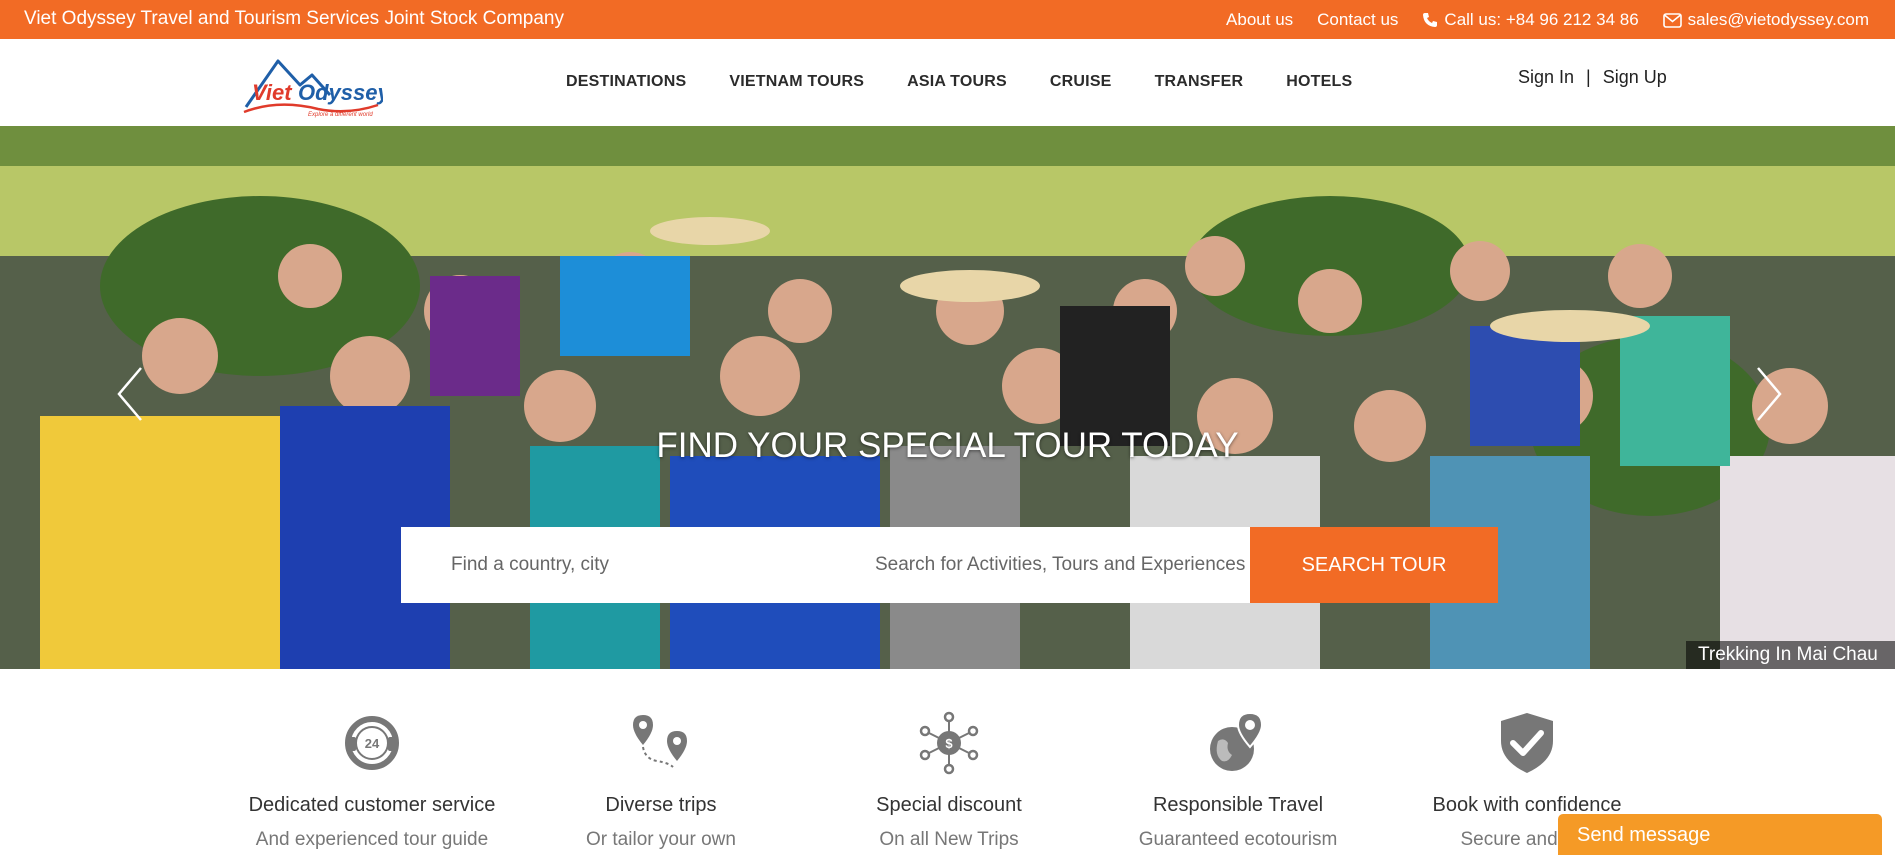  Describe the element at coordinates (1592, 77) in the screenshot. I see `auth-links: Sign In | Sign Up` at that location.